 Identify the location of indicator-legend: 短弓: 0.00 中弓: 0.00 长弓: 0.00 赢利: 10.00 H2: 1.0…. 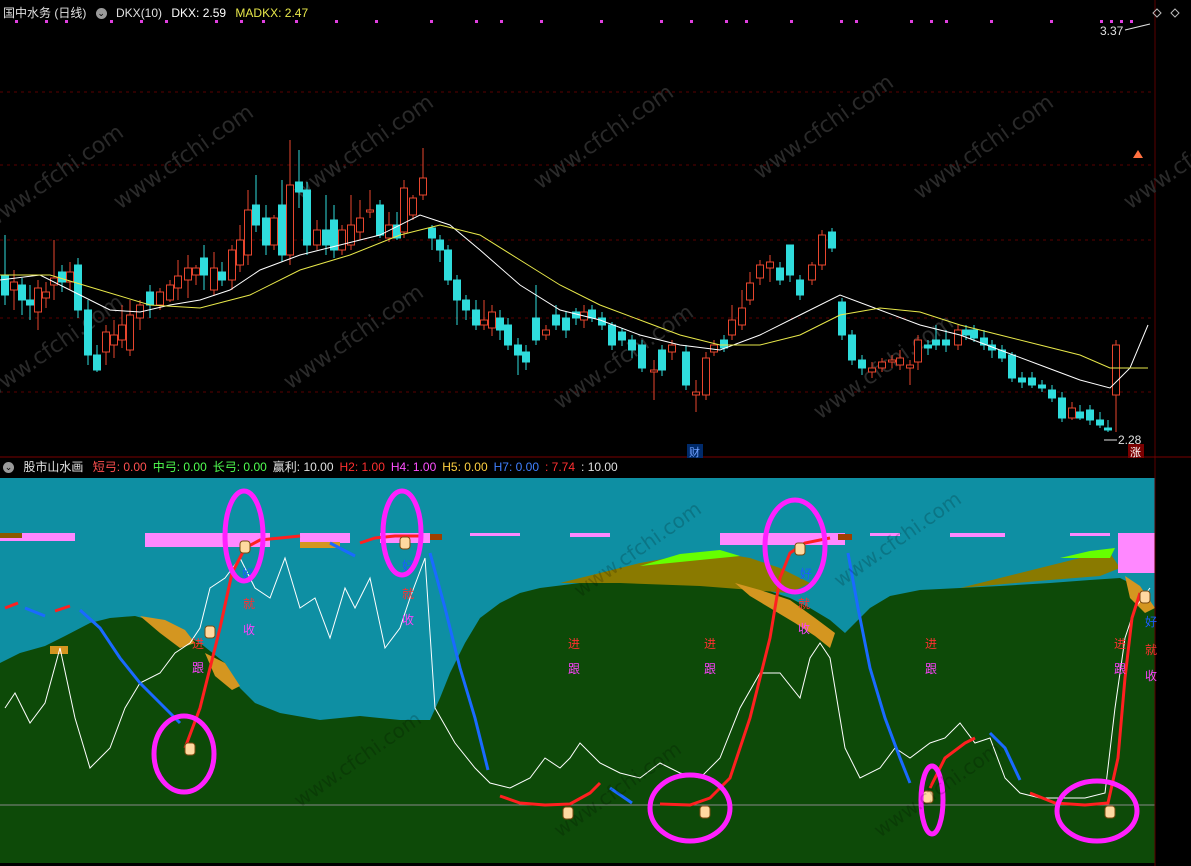
(358, 467).